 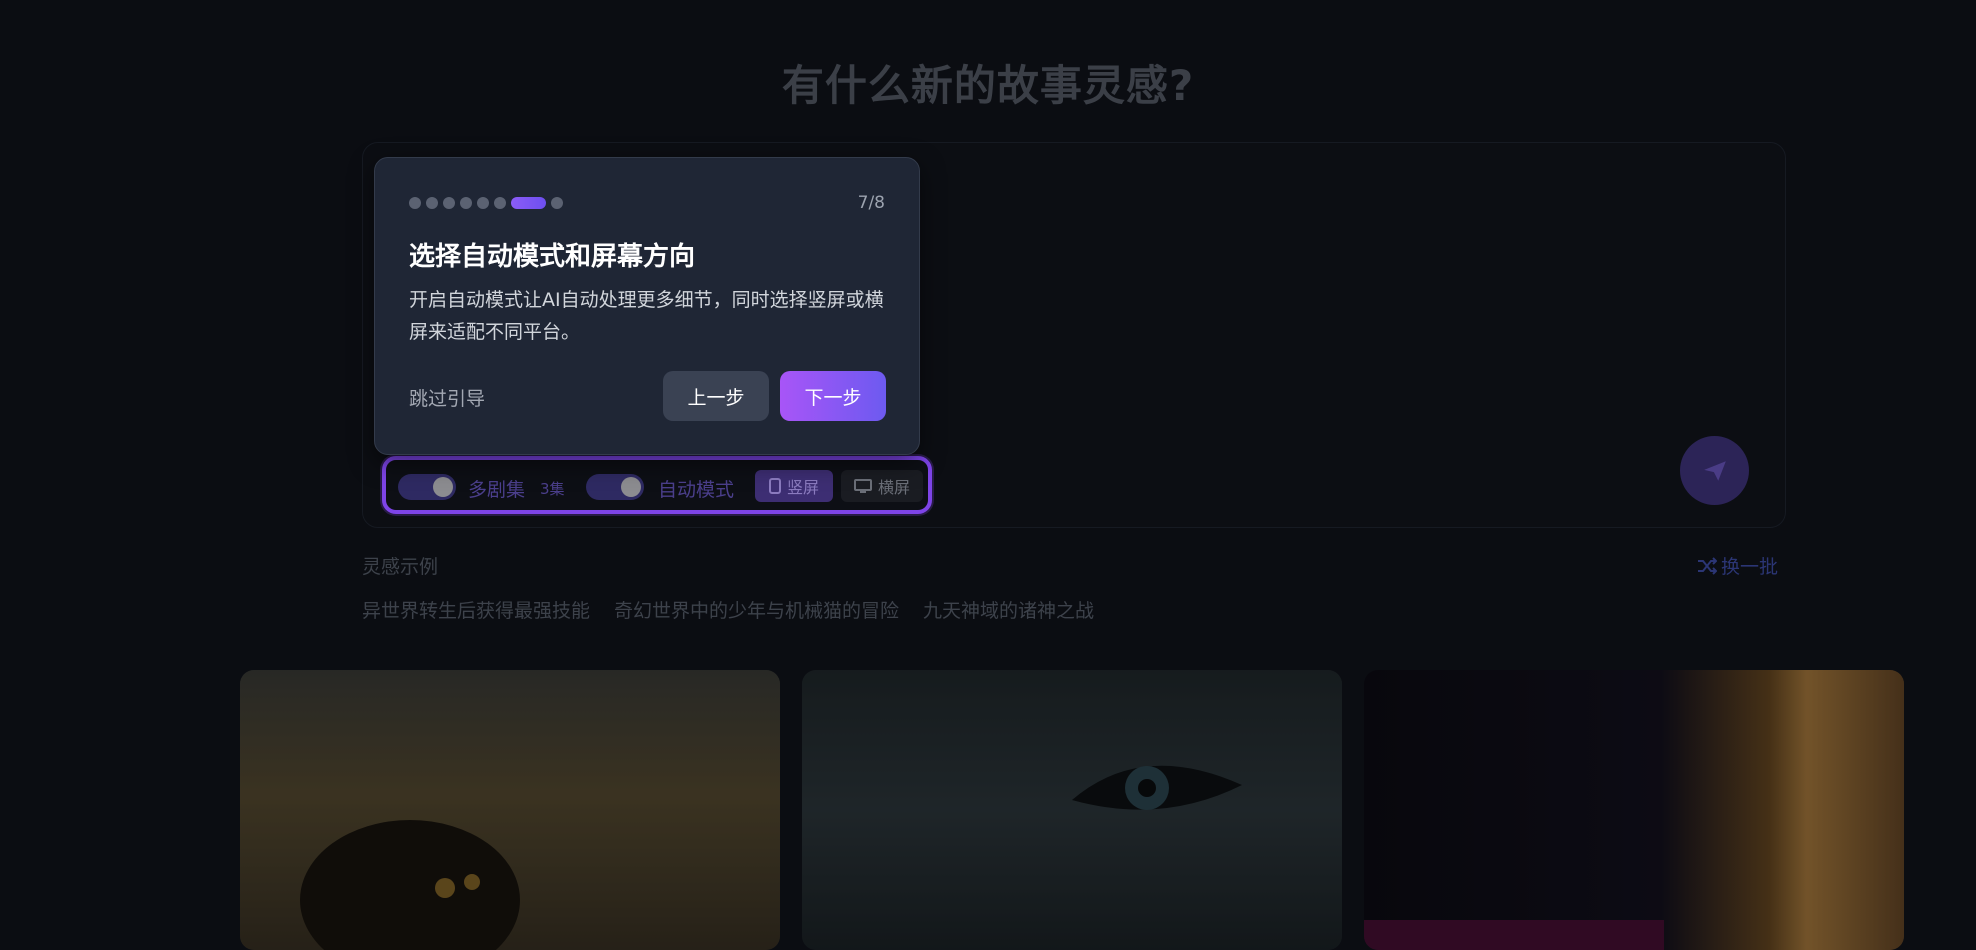 What do you see at coordinates (756, 609) in the screenshot?
I see `inspiration-example: 奇幻世界中的少年与机械猫的冒险` at bounding box center [756, 609].